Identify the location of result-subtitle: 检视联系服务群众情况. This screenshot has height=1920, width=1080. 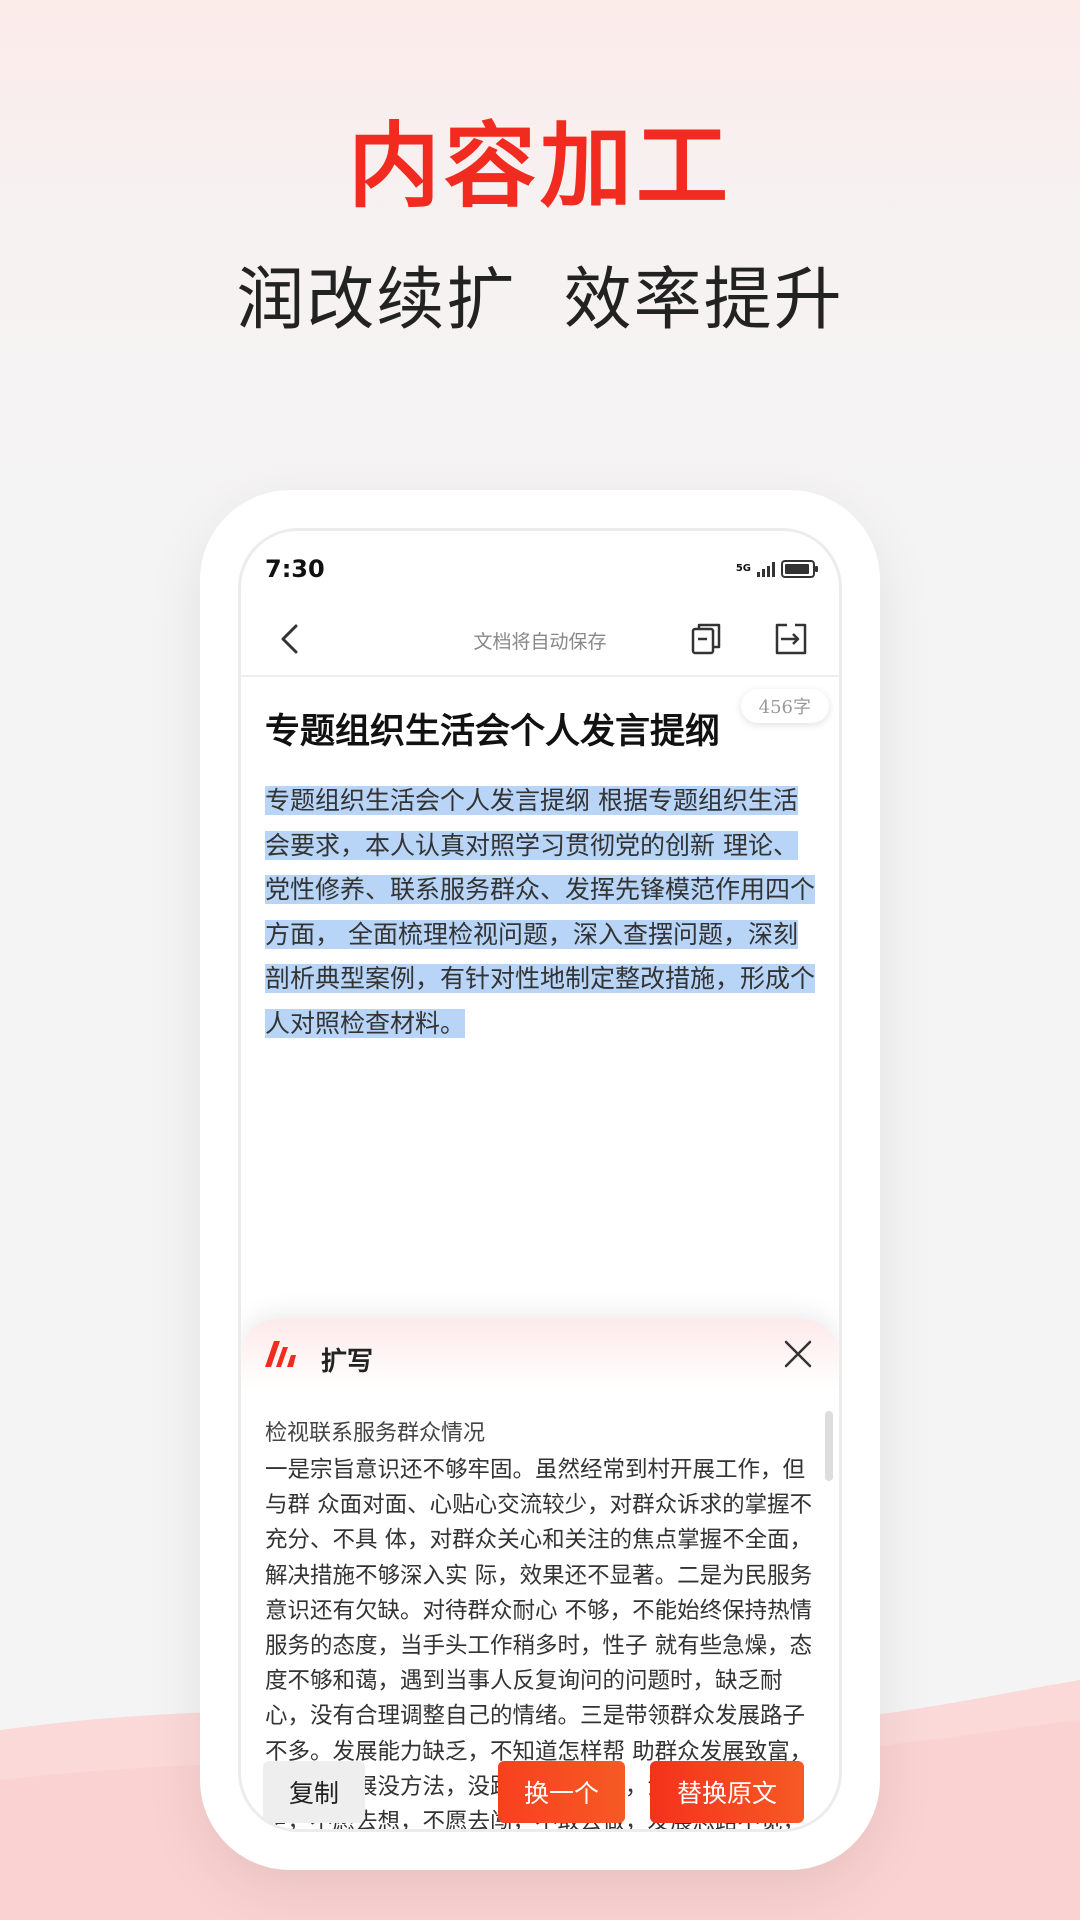
(375, 1433).